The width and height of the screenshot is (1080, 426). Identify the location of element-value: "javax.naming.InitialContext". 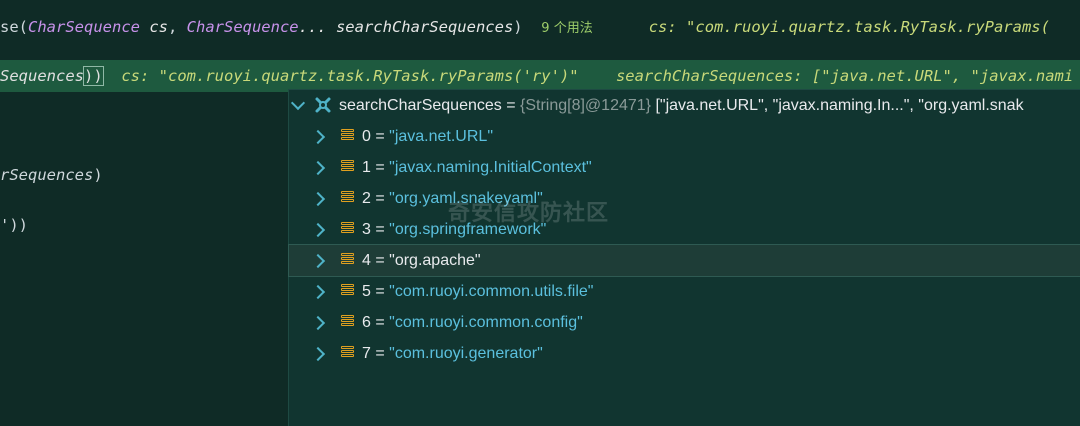
(490, 167).